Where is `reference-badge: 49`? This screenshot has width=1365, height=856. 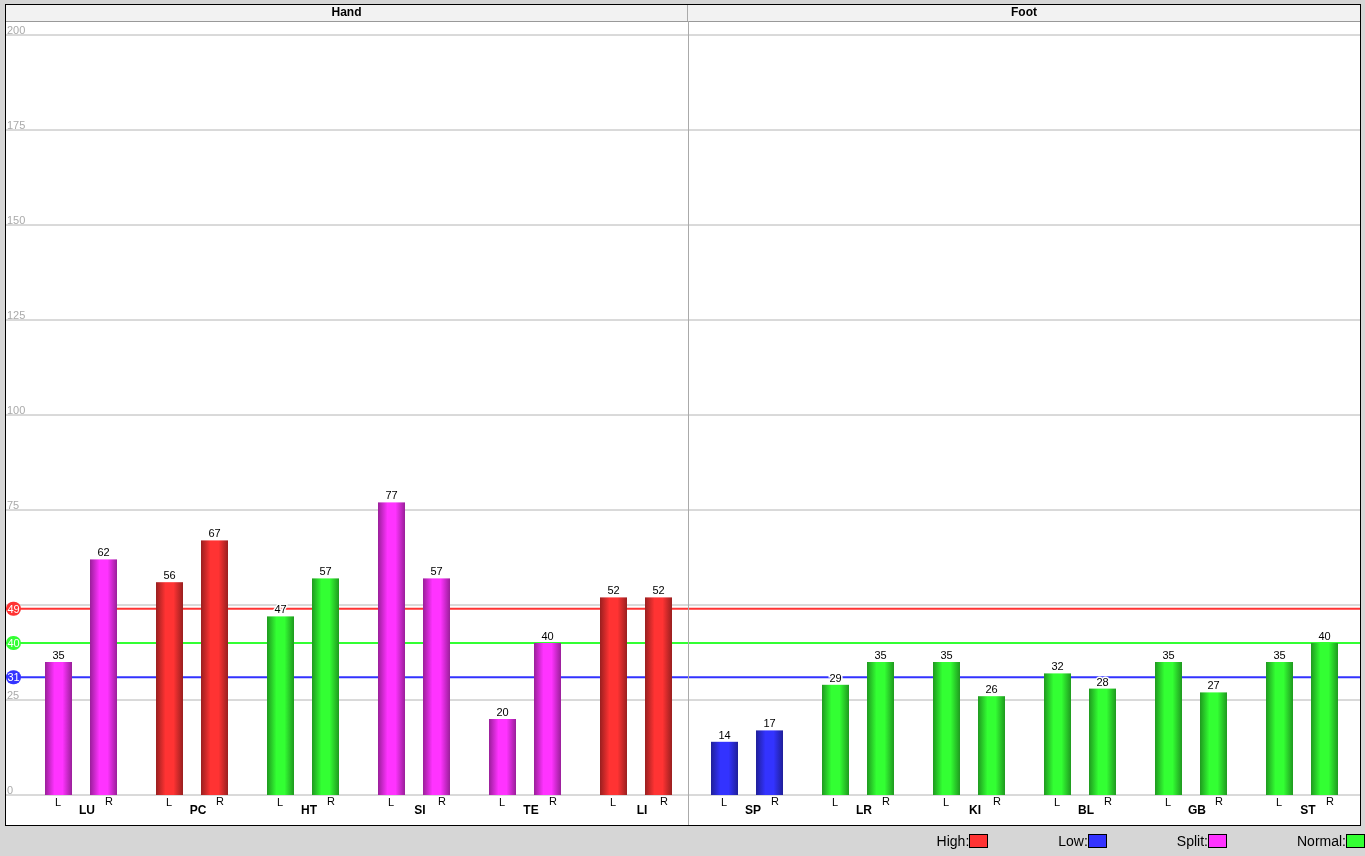
reference-badge: 49 is located at coordinates (13, 608).